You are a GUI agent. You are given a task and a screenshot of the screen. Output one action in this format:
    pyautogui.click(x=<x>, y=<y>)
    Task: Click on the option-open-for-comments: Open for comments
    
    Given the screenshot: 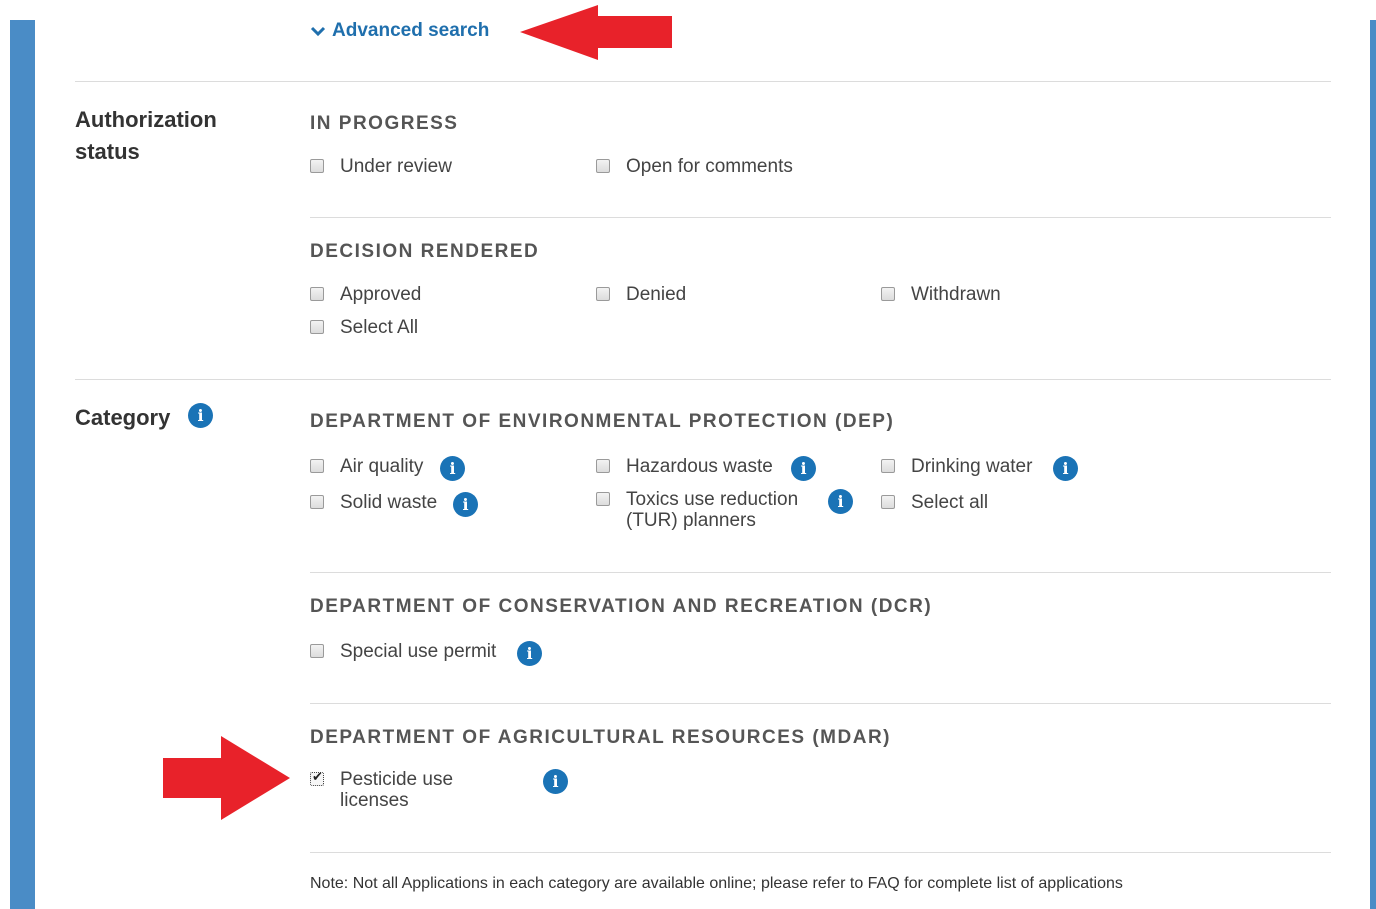 What is the action you would take?
    pyautogui.click(x=694, y=166)
    